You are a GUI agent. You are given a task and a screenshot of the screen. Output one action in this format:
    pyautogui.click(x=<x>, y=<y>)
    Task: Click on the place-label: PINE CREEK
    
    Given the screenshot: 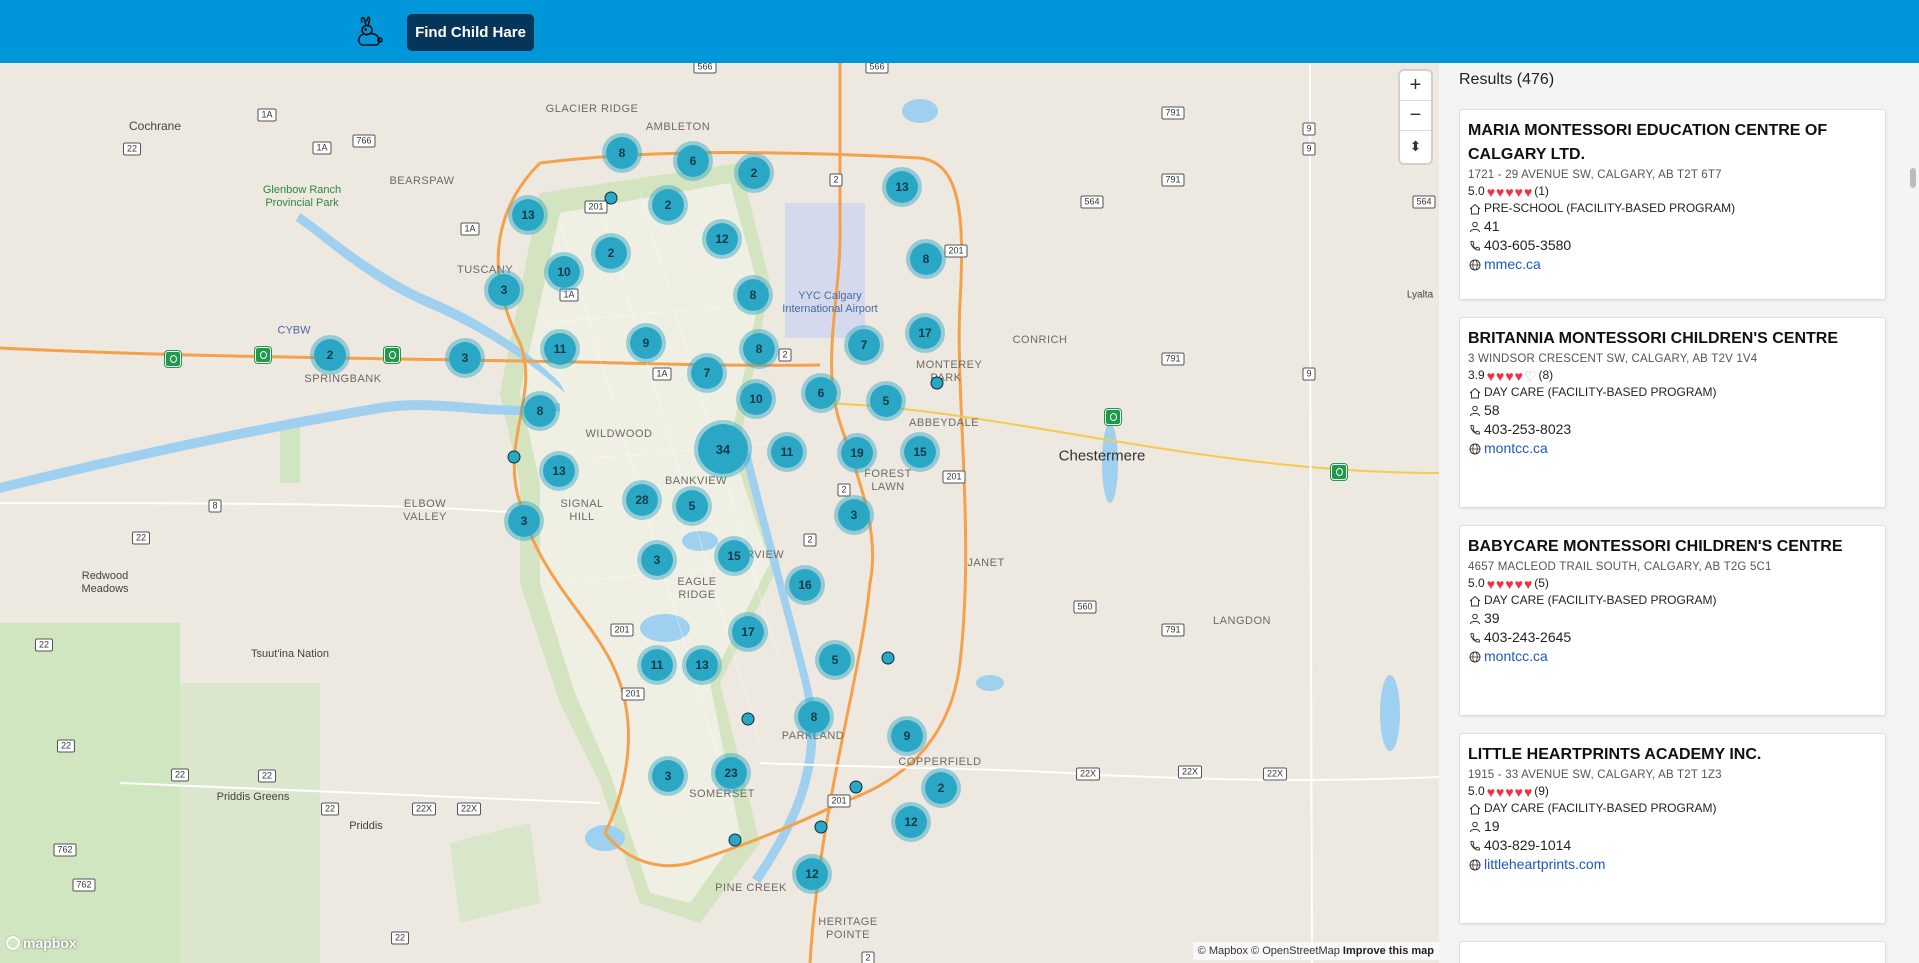 What is the action you would take?
    pyautogui.click(x=751, y=888)
    